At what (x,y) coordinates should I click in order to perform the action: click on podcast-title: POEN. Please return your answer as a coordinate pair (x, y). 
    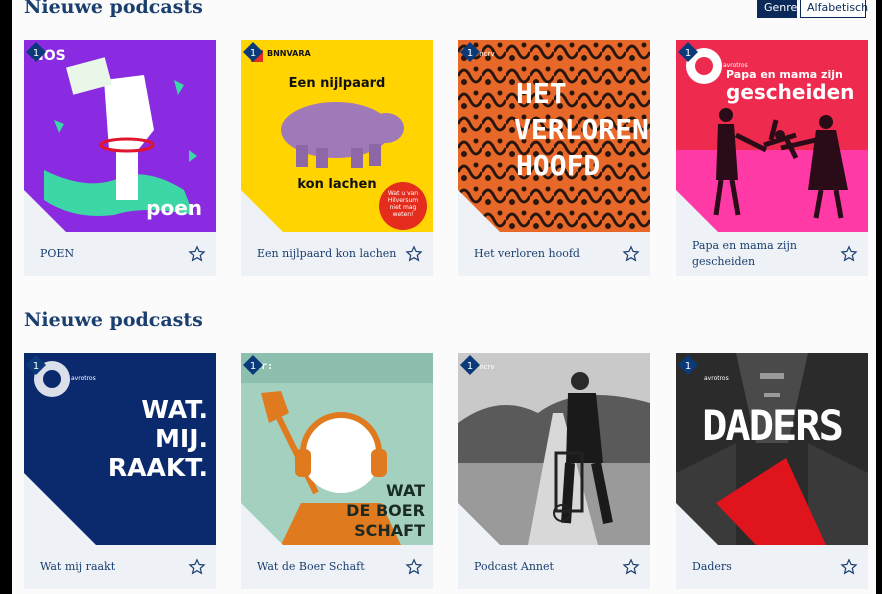
    Looking at the image, I should click on (110, 254).